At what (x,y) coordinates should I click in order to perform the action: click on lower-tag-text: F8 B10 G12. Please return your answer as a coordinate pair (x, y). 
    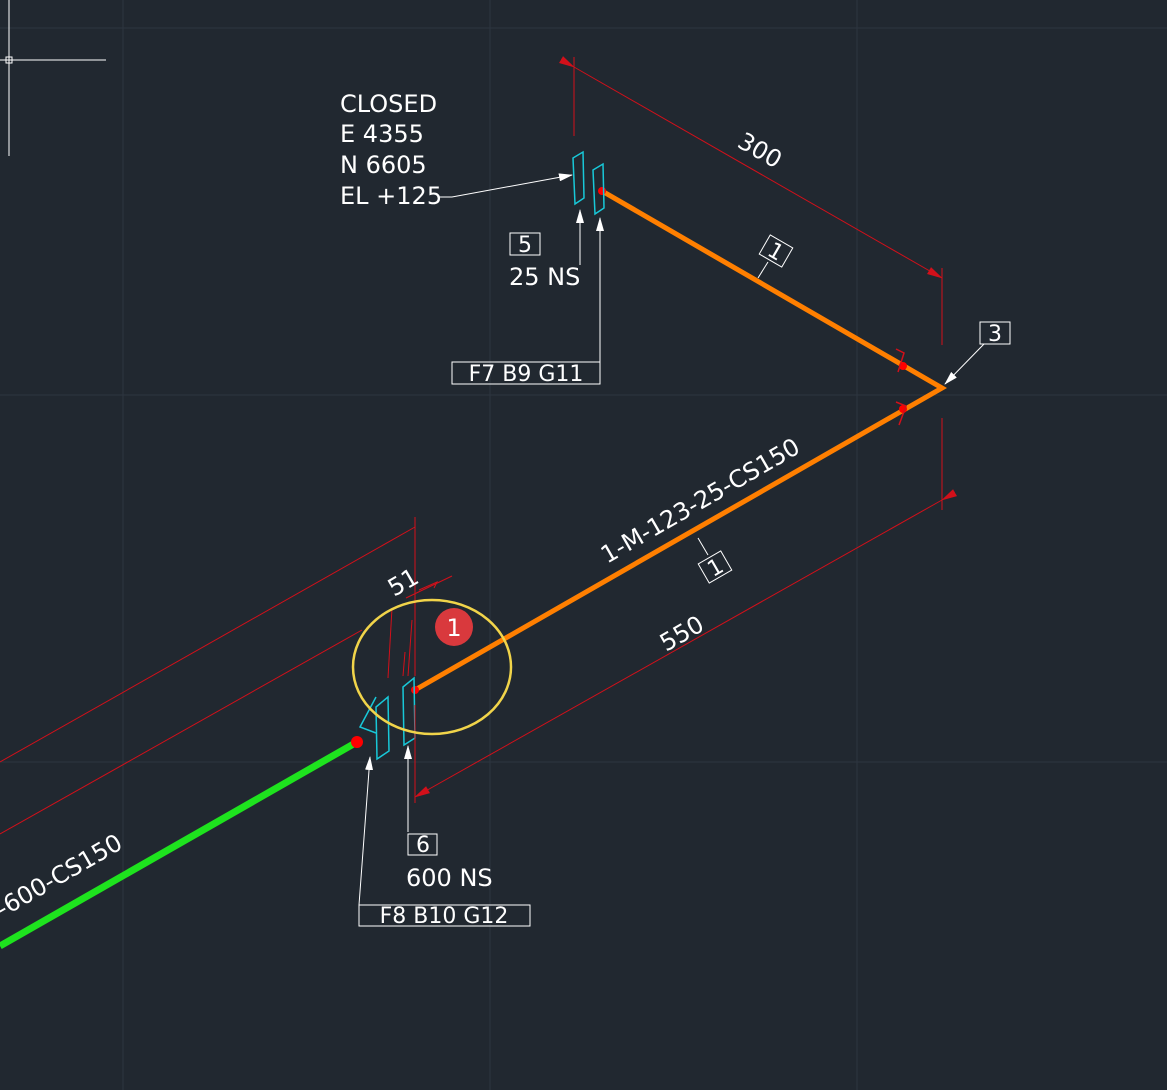
    Looking at the image, I should click on (444, 916).